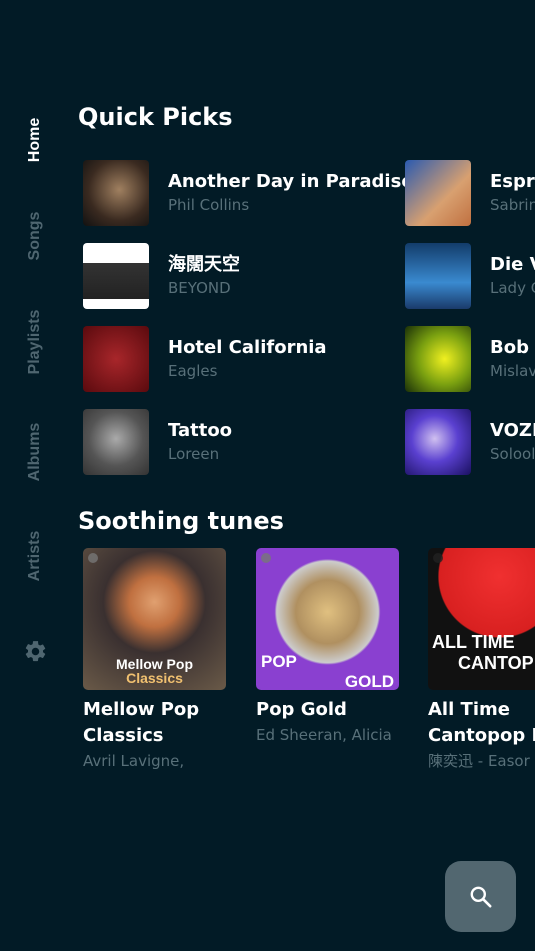 The width and height of the screenshot is (535, 951). What do you see at coordinates (369, 681) in the screenshot?
I see `art-text: GOLD` at bounding box center [369, 681].